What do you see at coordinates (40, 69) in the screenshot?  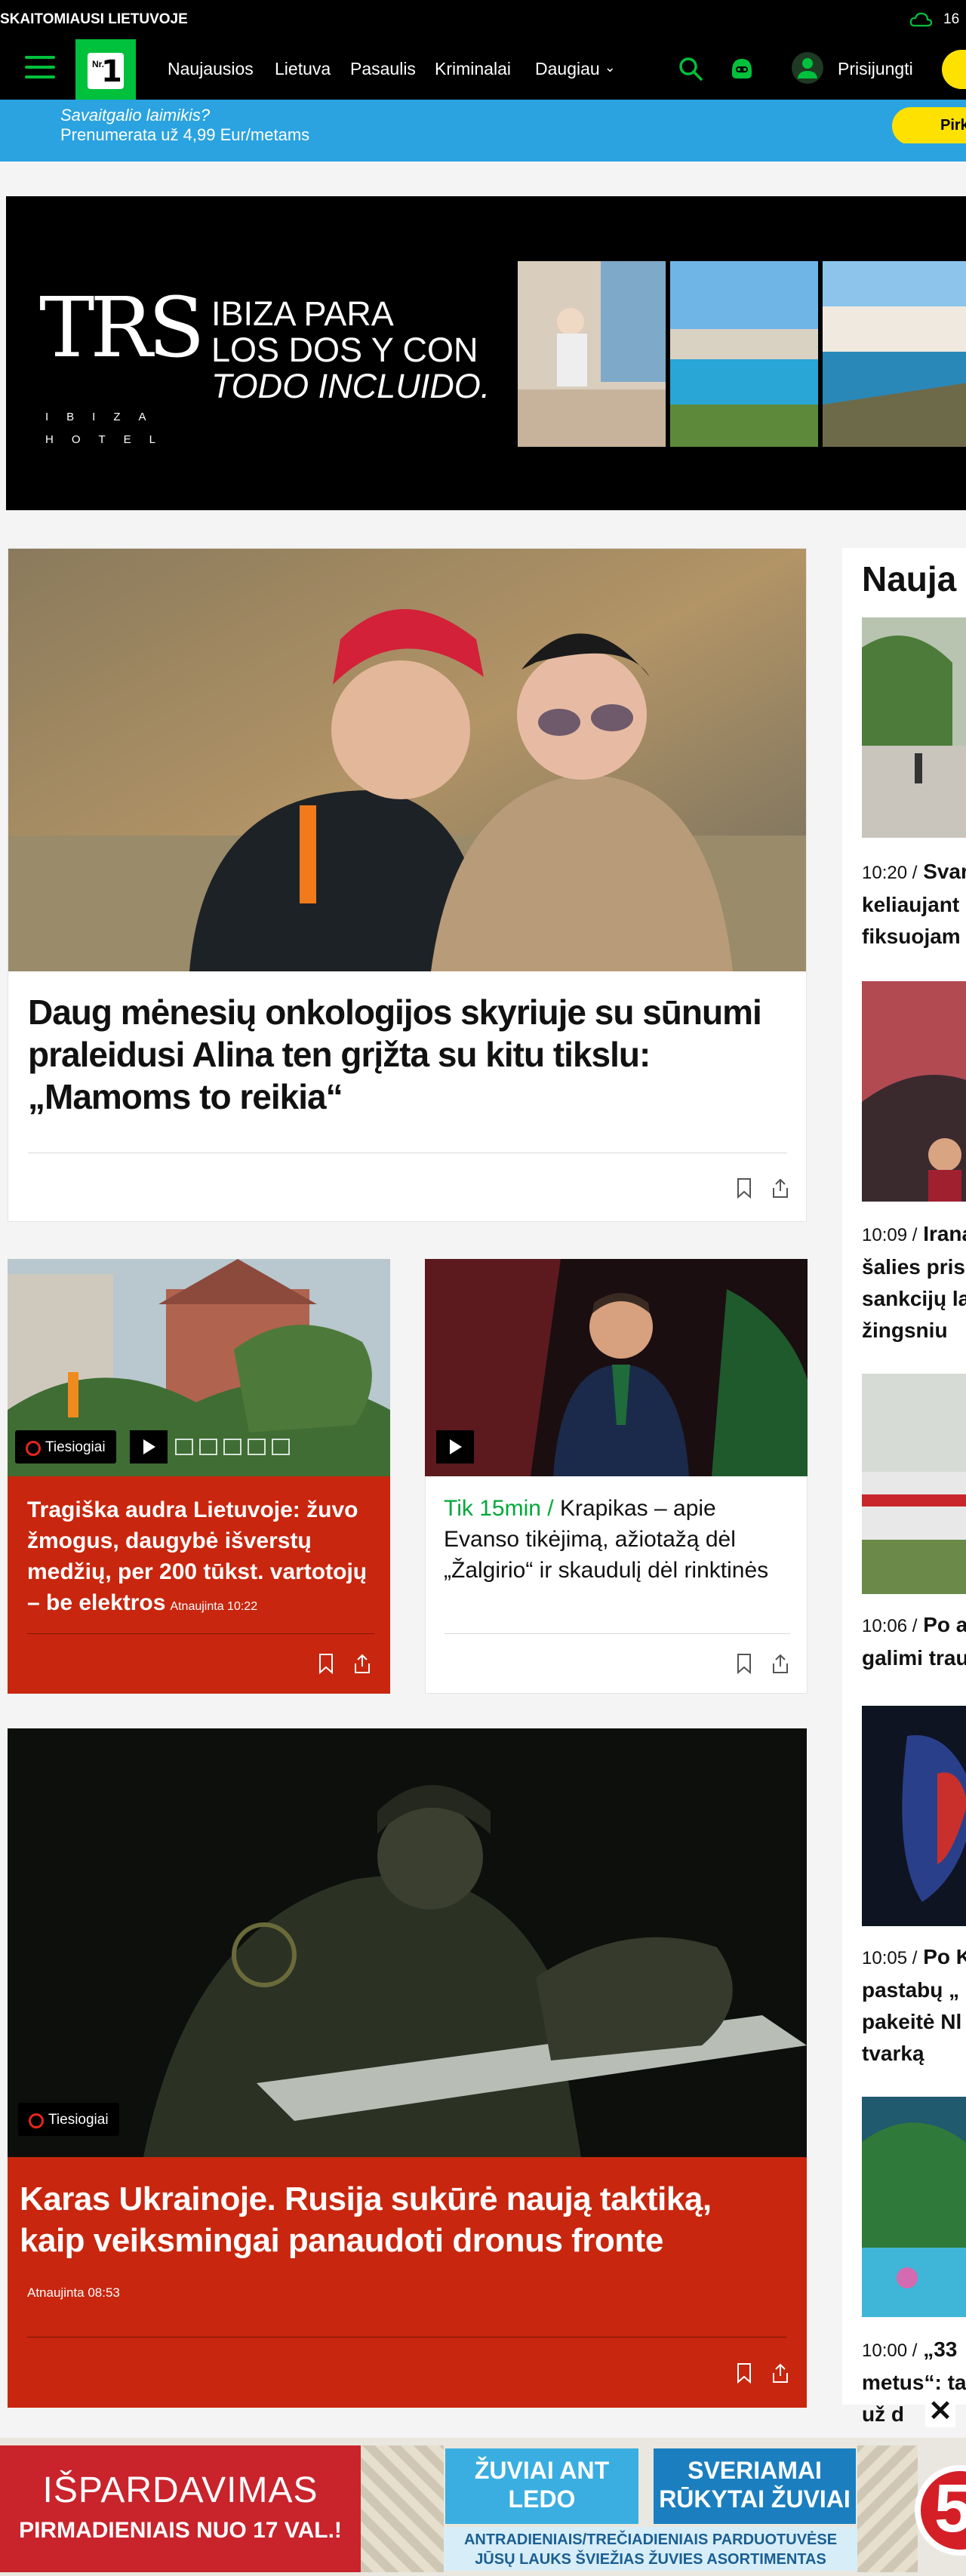 I see `menu-icon` at bounding box center [40, 69].